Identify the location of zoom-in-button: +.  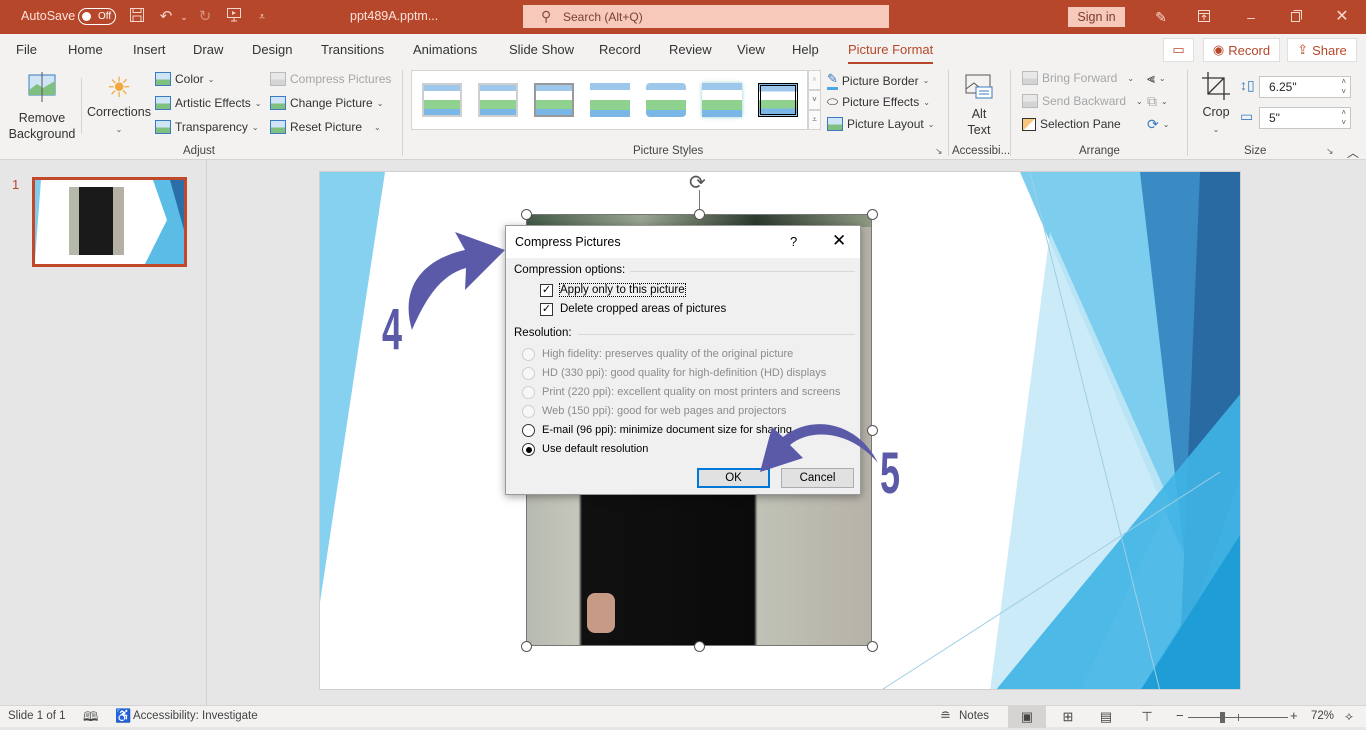
(1294, 715).